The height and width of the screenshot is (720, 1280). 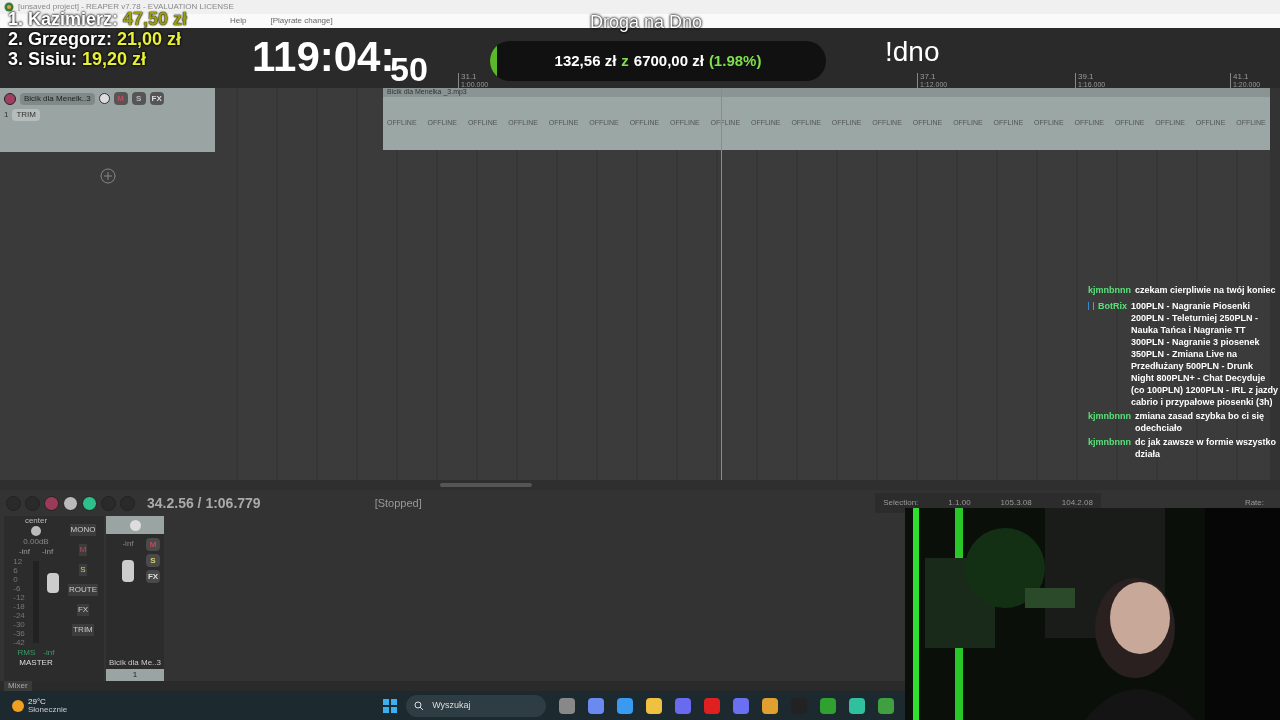 What do you see at coordinates (238, 21) in the screenshot?
I see `menu-item: Help` at bounding box center [238, 21].